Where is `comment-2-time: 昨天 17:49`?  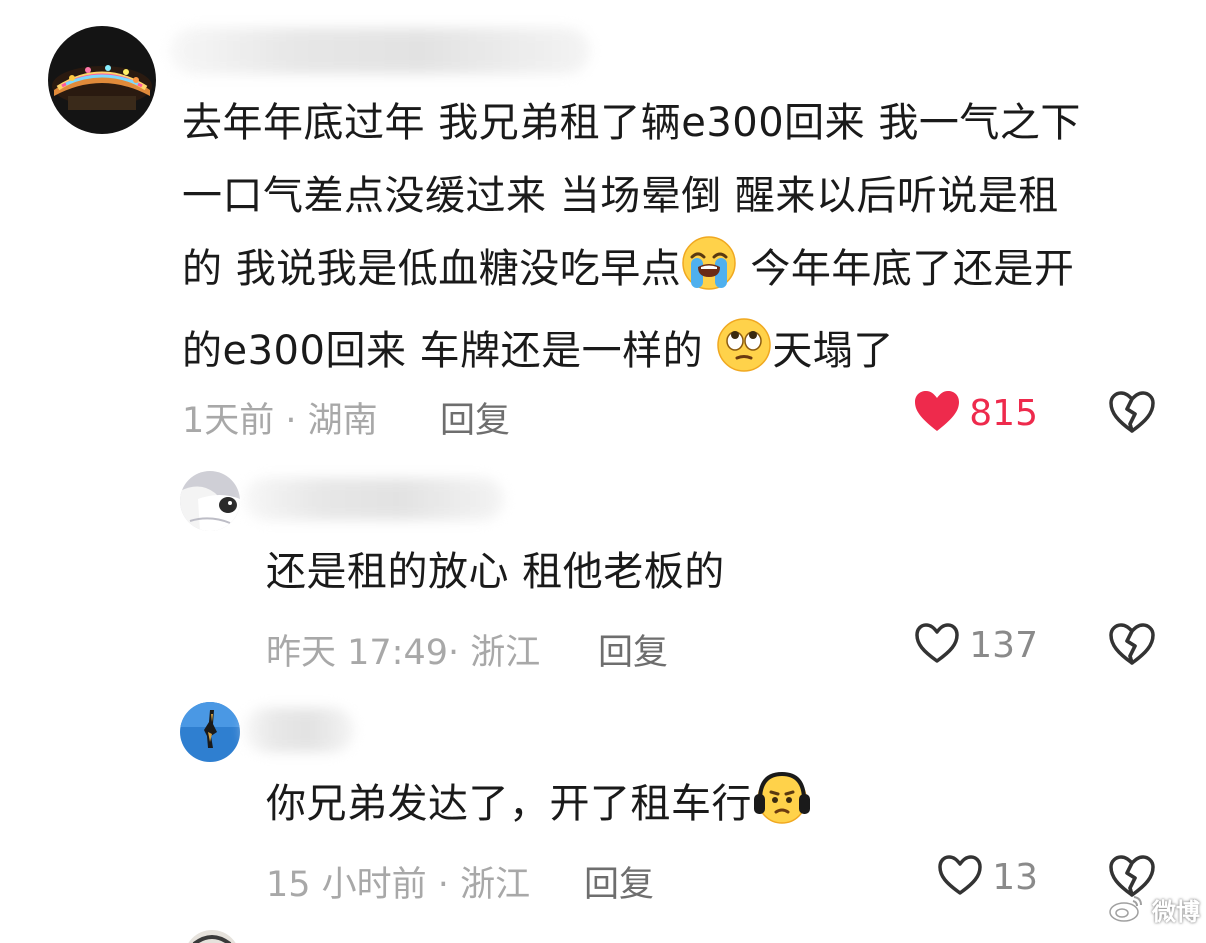
comment-2-time: 昨天 17:49 is located at coordinates (357, 653).